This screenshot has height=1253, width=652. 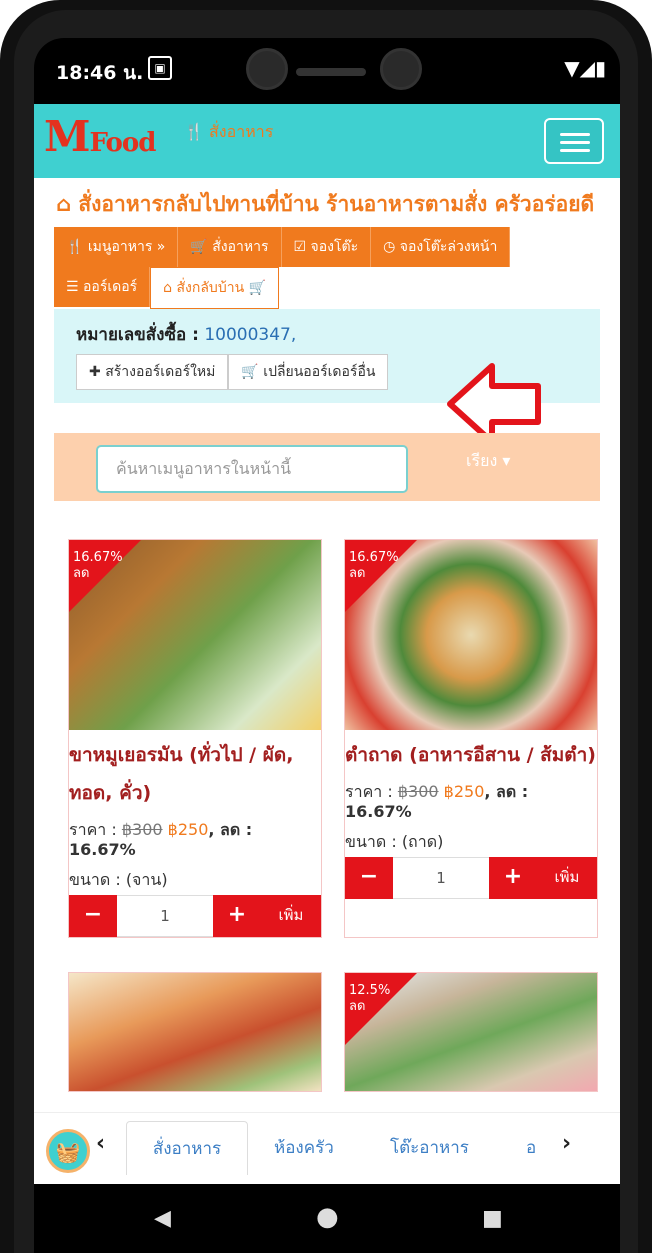 What do you see at coordinates (471, 752) in the screenshot?
I see `product-name: ตำถาด (อาหารอีสาน / ส้มตำ)` at bounding box center [471, 752].